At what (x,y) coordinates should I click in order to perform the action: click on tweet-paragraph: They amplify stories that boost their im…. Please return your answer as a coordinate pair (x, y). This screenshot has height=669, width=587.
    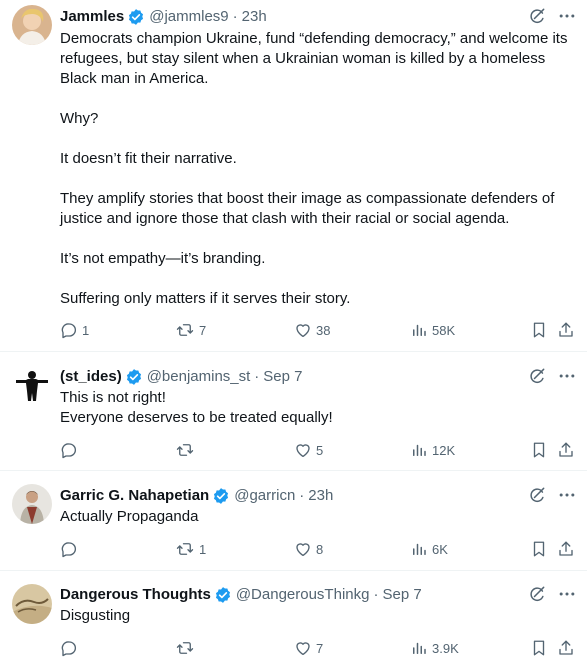
    Looking at the image, I should click on (307, 208).